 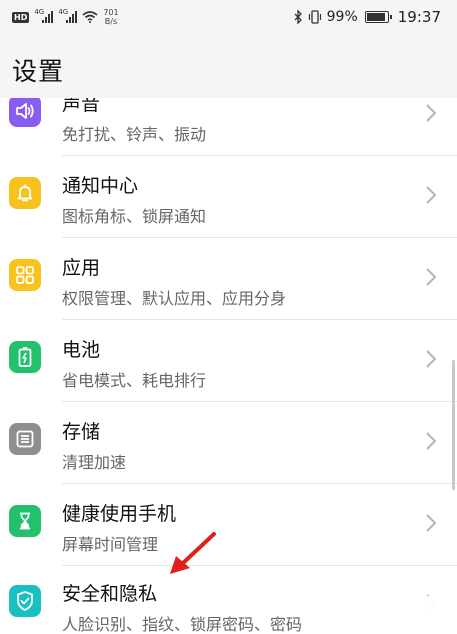 I want to click on battery-percent: 99%, so click(x=342, y=17).